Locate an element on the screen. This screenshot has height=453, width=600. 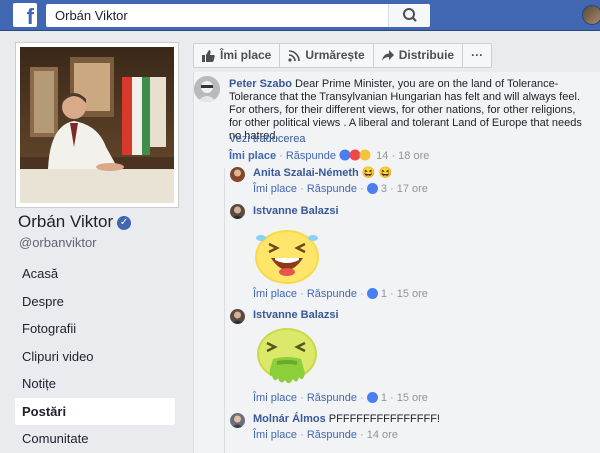
nav-item-posts: Postări is located at coordinates (95, 411).